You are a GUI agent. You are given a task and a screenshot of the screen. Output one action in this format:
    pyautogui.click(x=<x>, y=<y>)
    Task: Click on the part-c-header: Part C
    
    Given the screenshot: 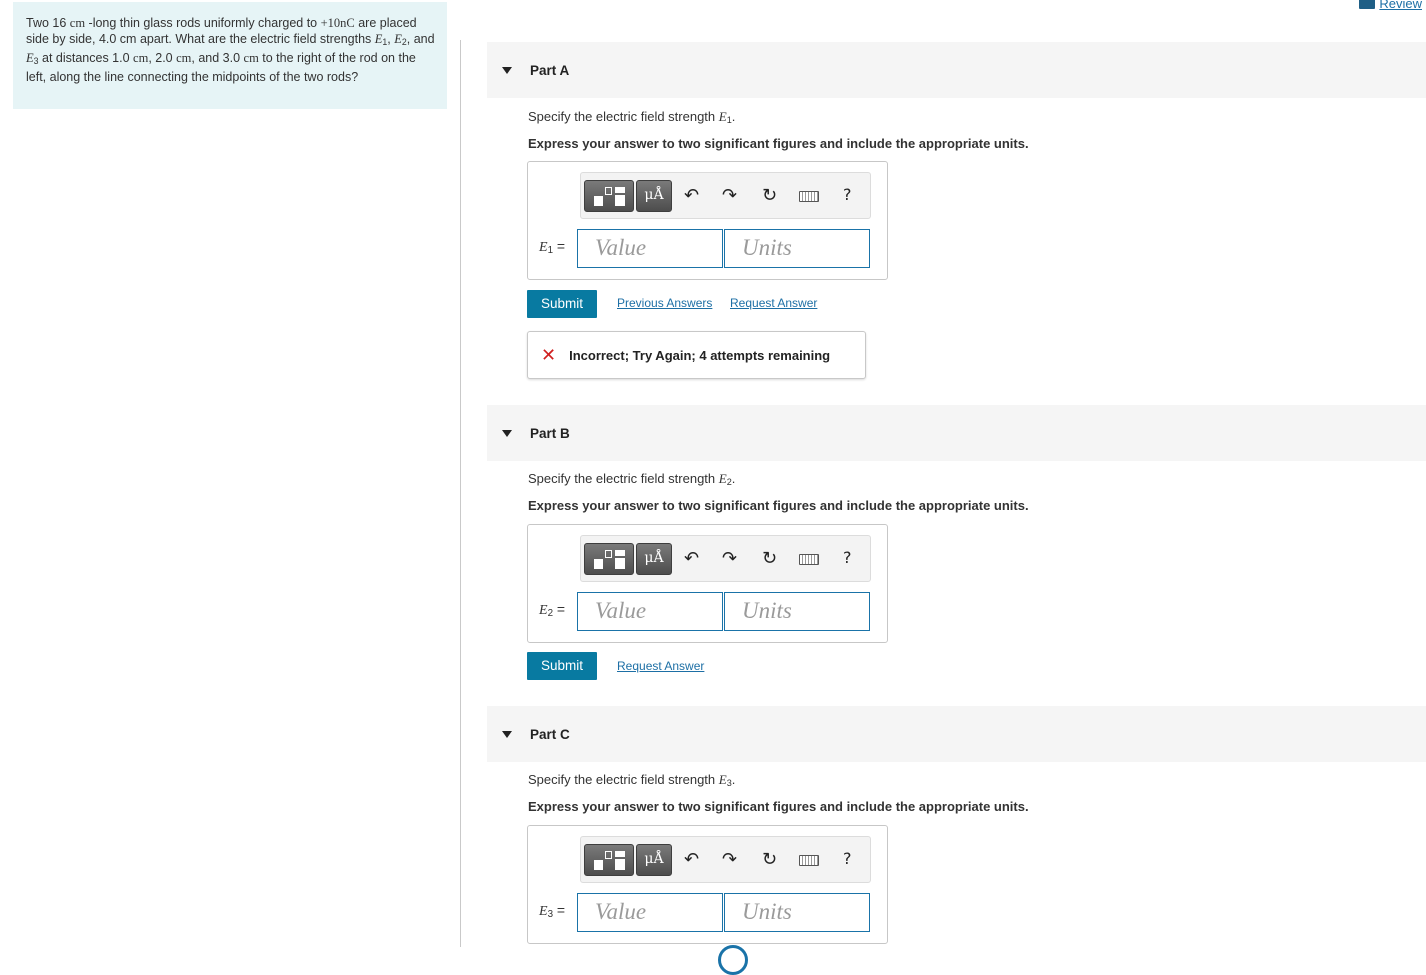 What is the action you would take?
    pyautogui.click(x=956, y=734)
    